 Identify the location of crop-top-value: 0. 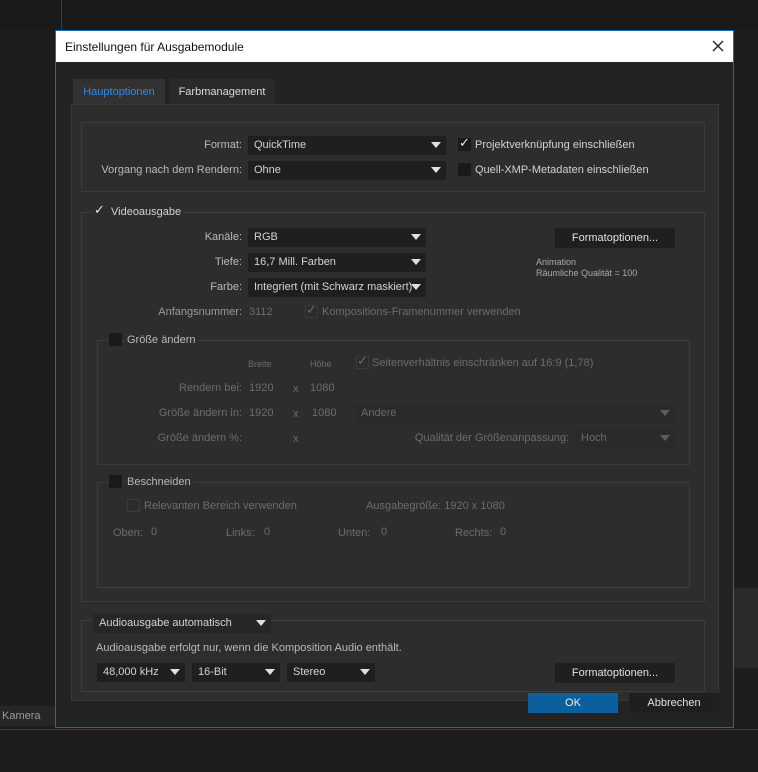
(154, 532).